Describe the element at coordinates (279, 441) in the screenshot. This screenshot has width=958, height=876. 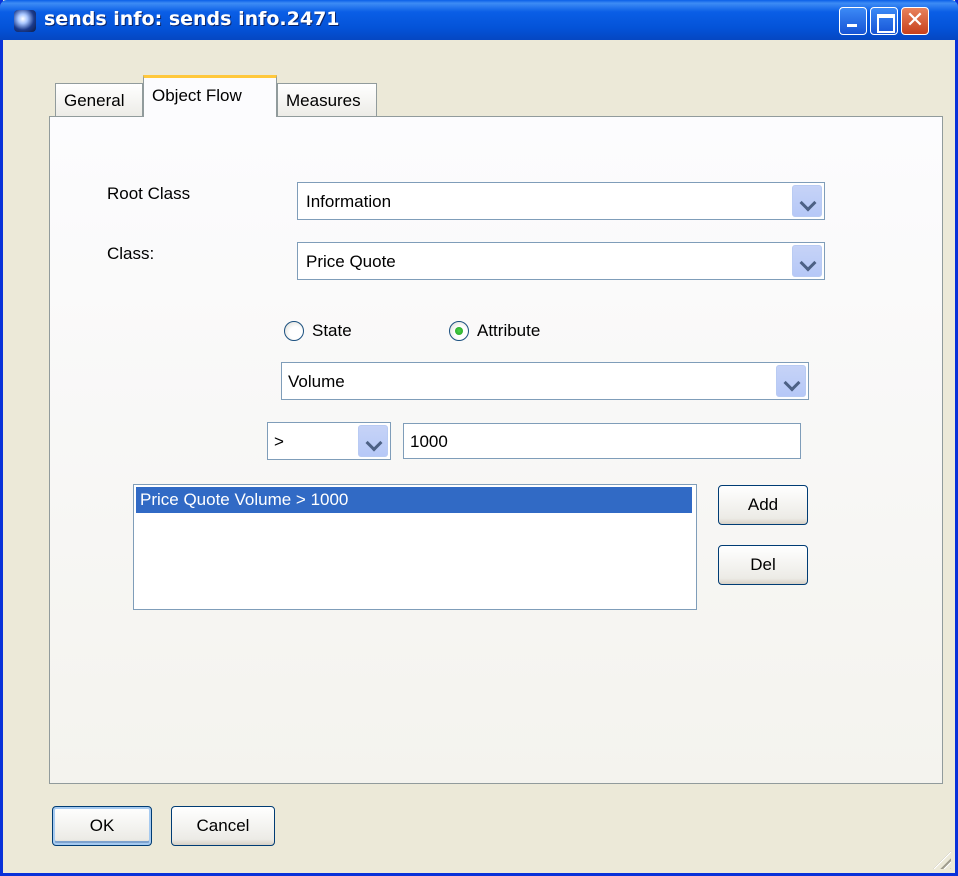
I see `operator-value: >` at that location.